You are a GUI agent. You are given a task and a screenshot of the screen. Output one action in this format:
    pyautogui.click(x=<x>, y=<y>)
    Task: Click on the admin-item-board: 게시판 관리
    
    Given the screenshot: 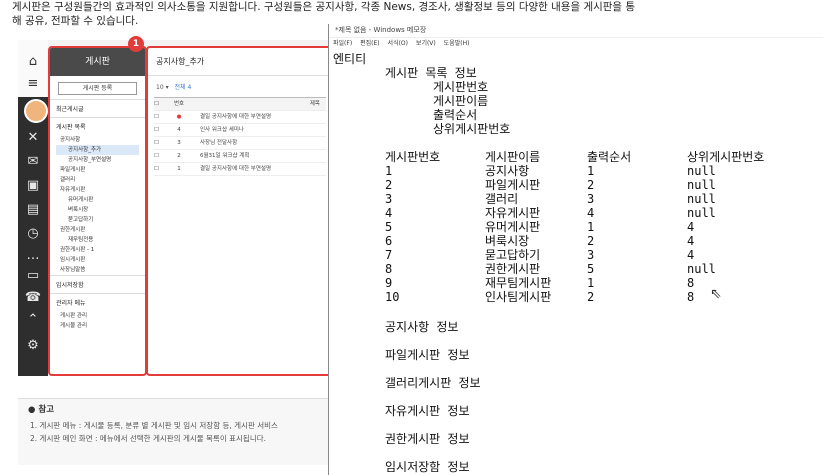 What is the action you would take?
    pyautogui.click(x=97, y=316)
    